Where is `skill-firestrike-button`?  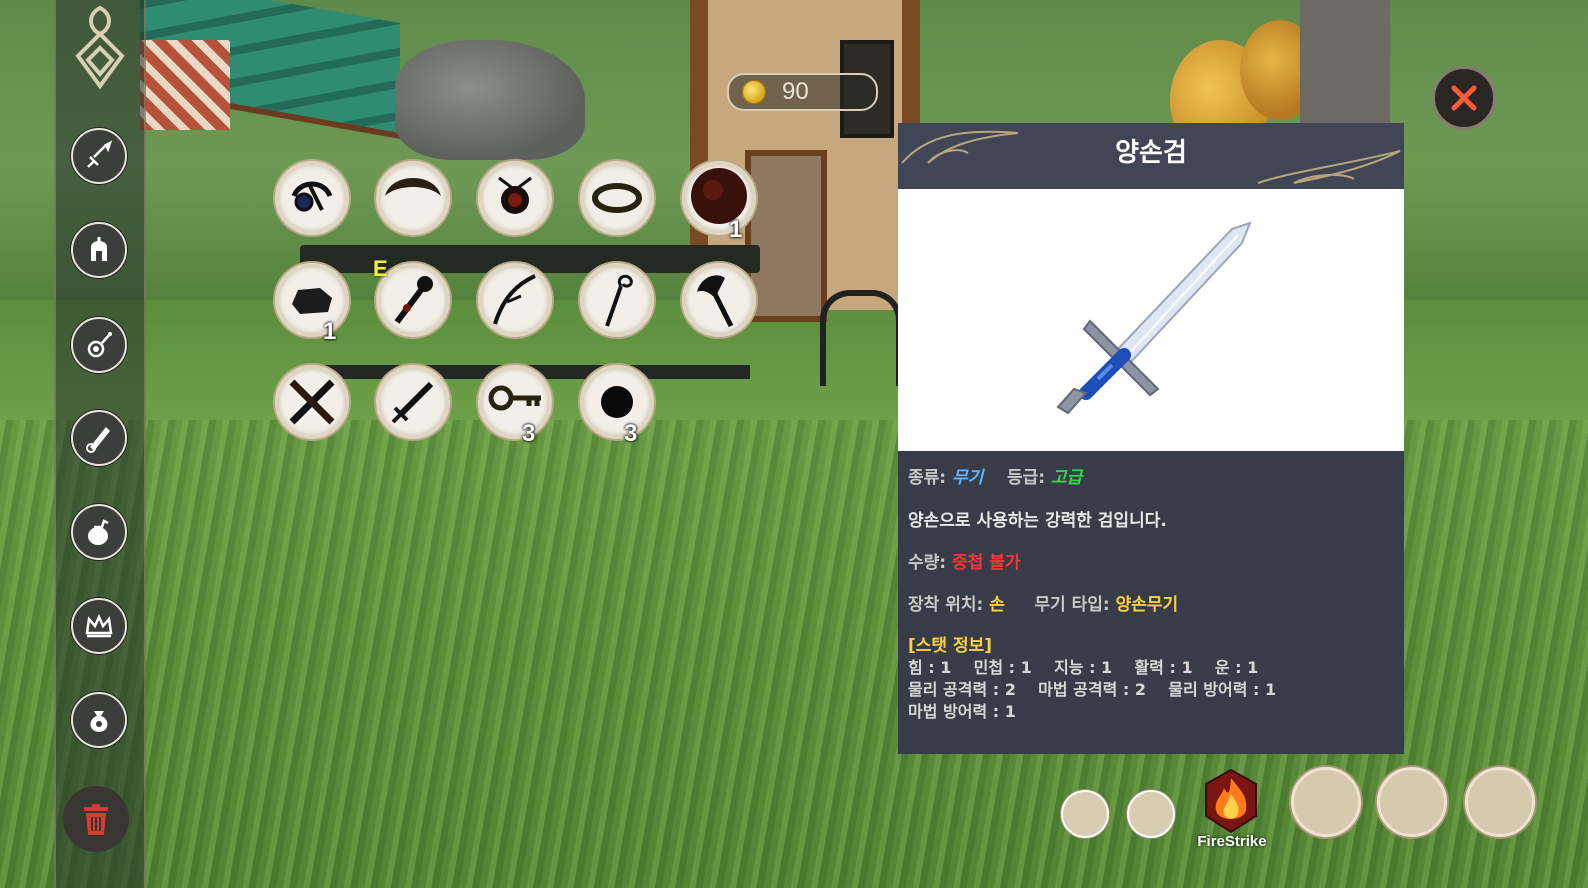
skill-firestrike-button is located at coordinates (1231, 801).